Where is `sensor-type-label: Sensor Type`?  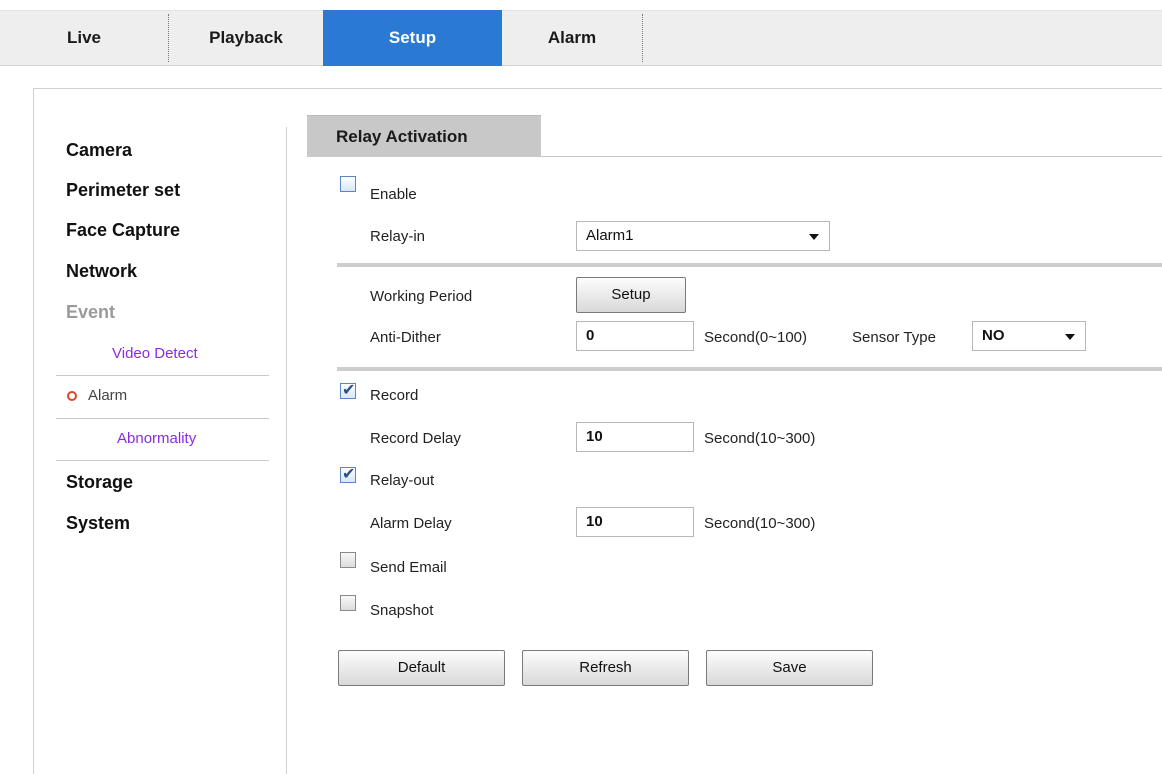
sensor-type-label: Sensor Type is located at coordinates (894, 337).